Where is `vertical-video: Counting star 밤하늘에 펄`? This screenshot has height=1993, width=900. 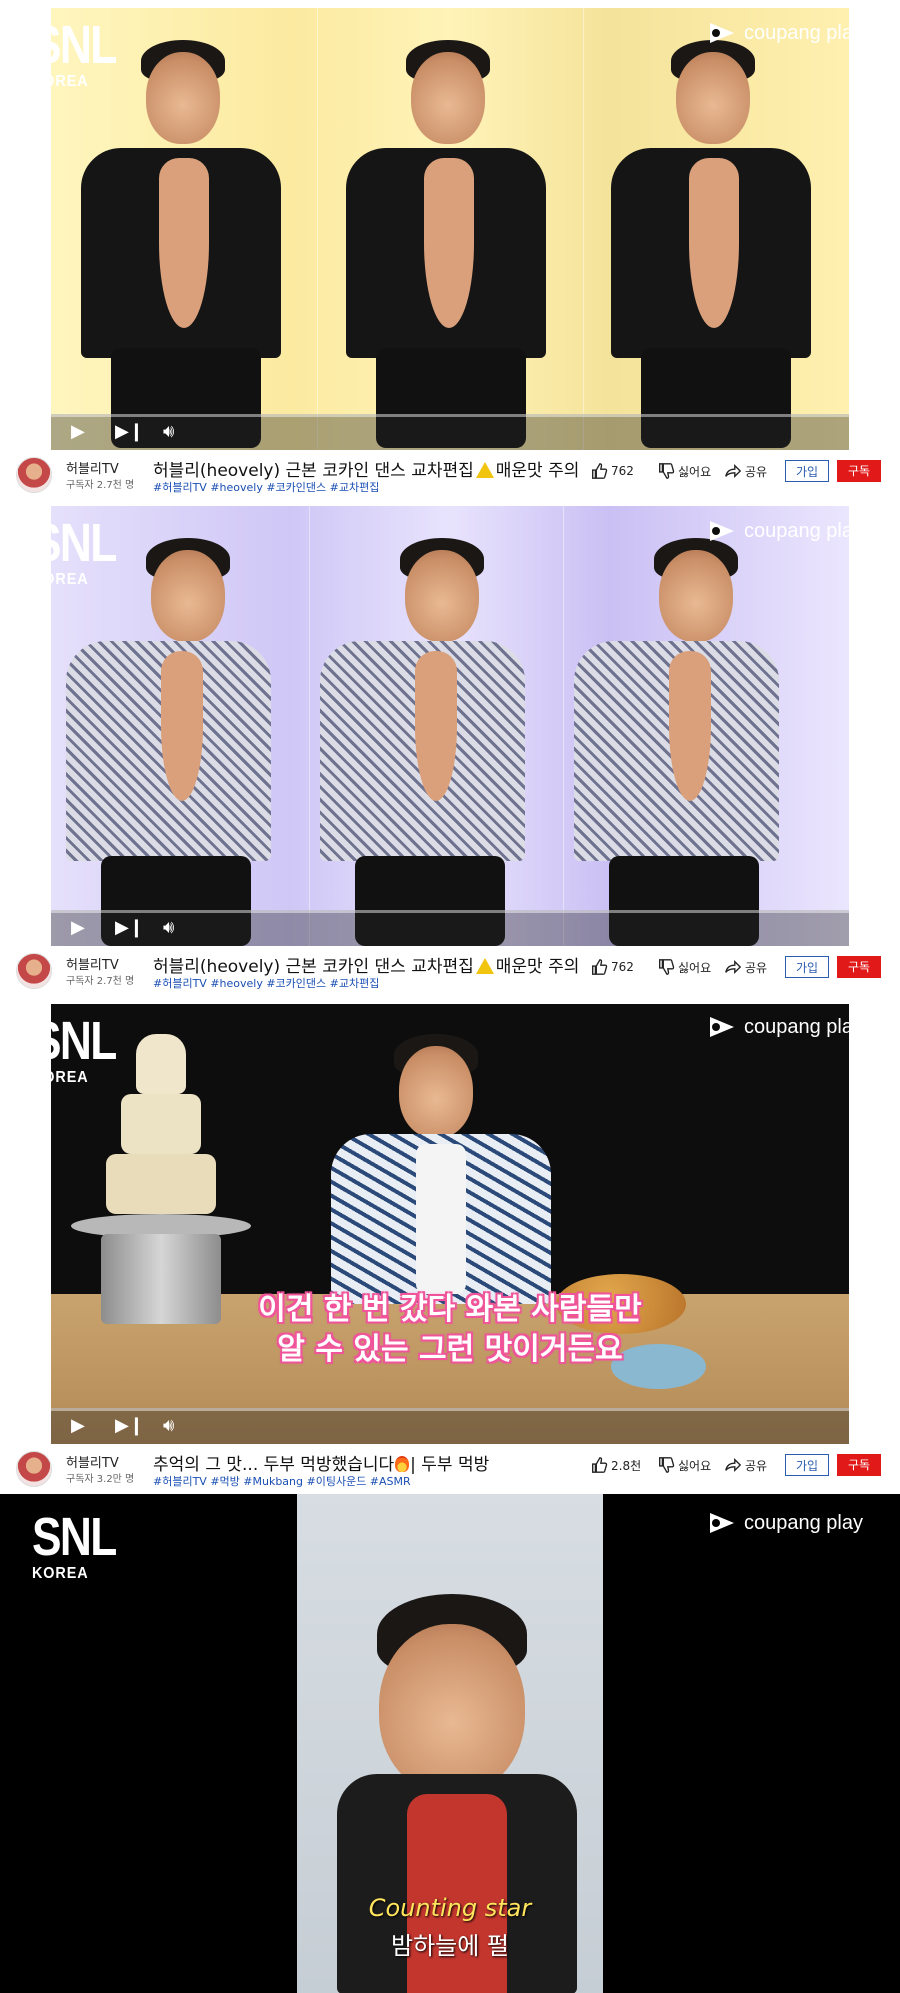
vertical-video: Counting star 밤하늘에 펄 is located at coordinates (450, 1743).